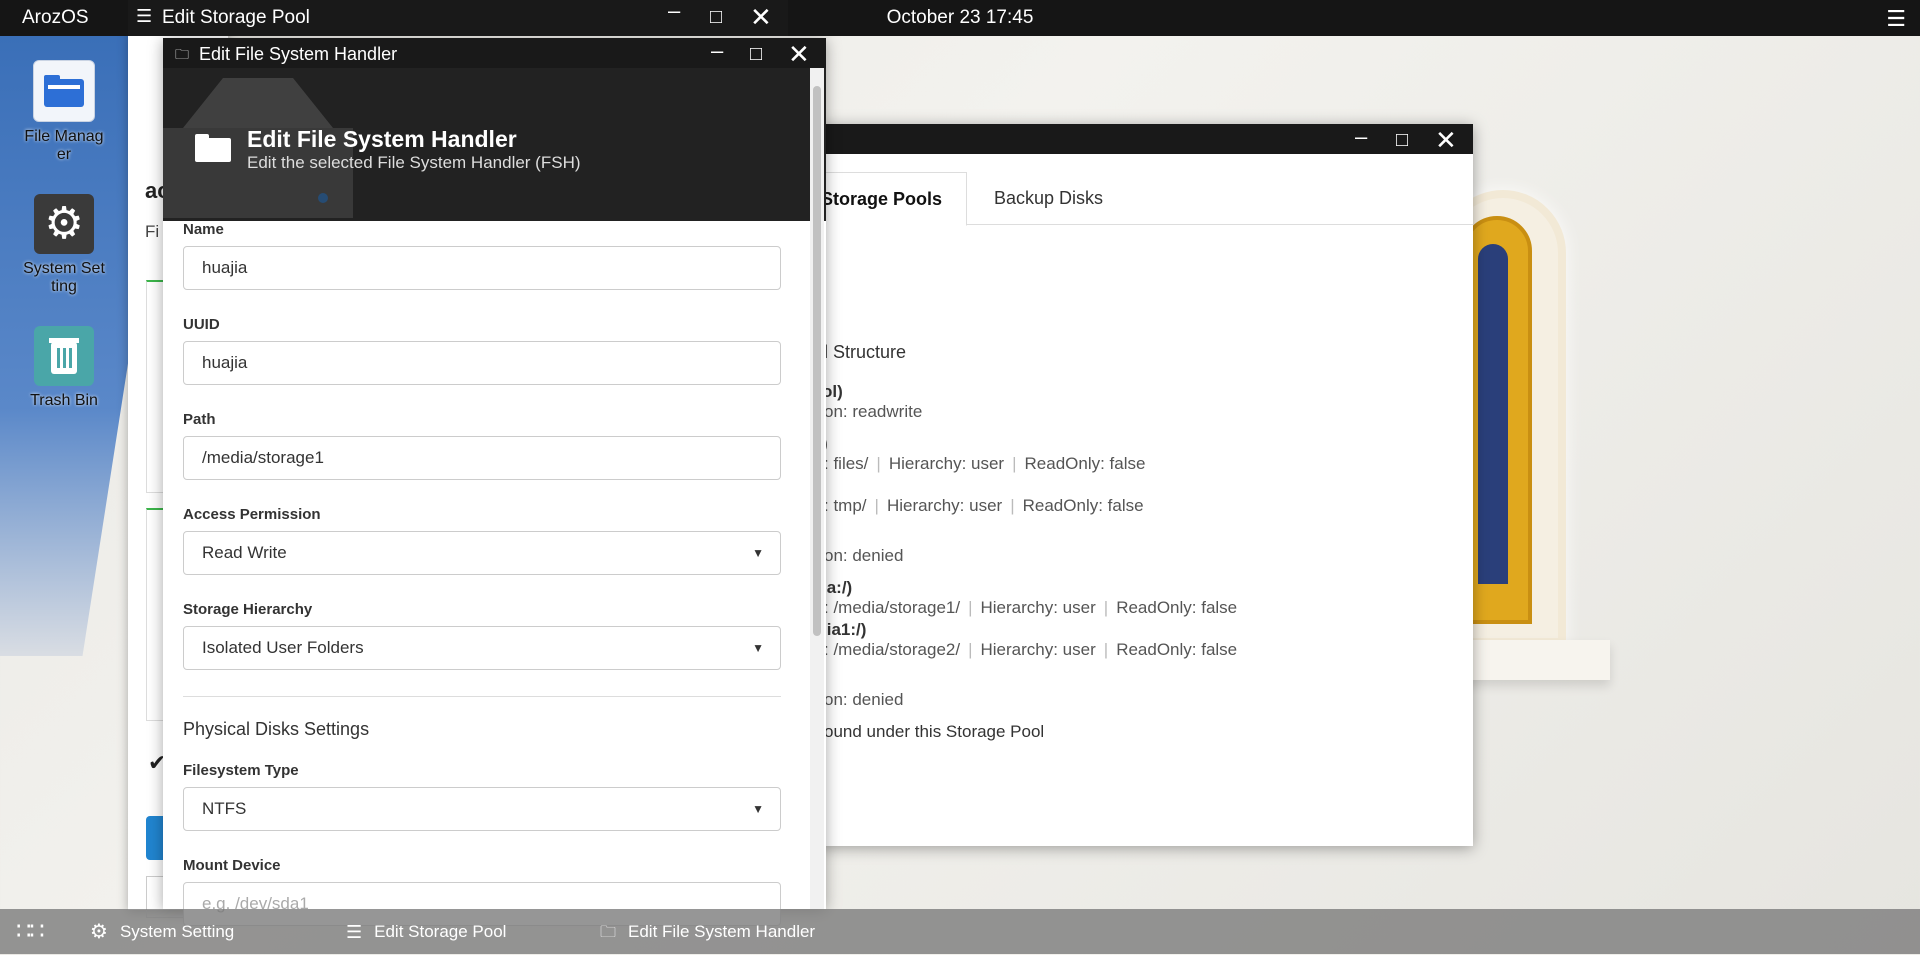 Image resolution: width=1920 pixels, height=955 pixels. I want to click on tab-bar: Storage Pools Backup Disks, so click(1134, 199).